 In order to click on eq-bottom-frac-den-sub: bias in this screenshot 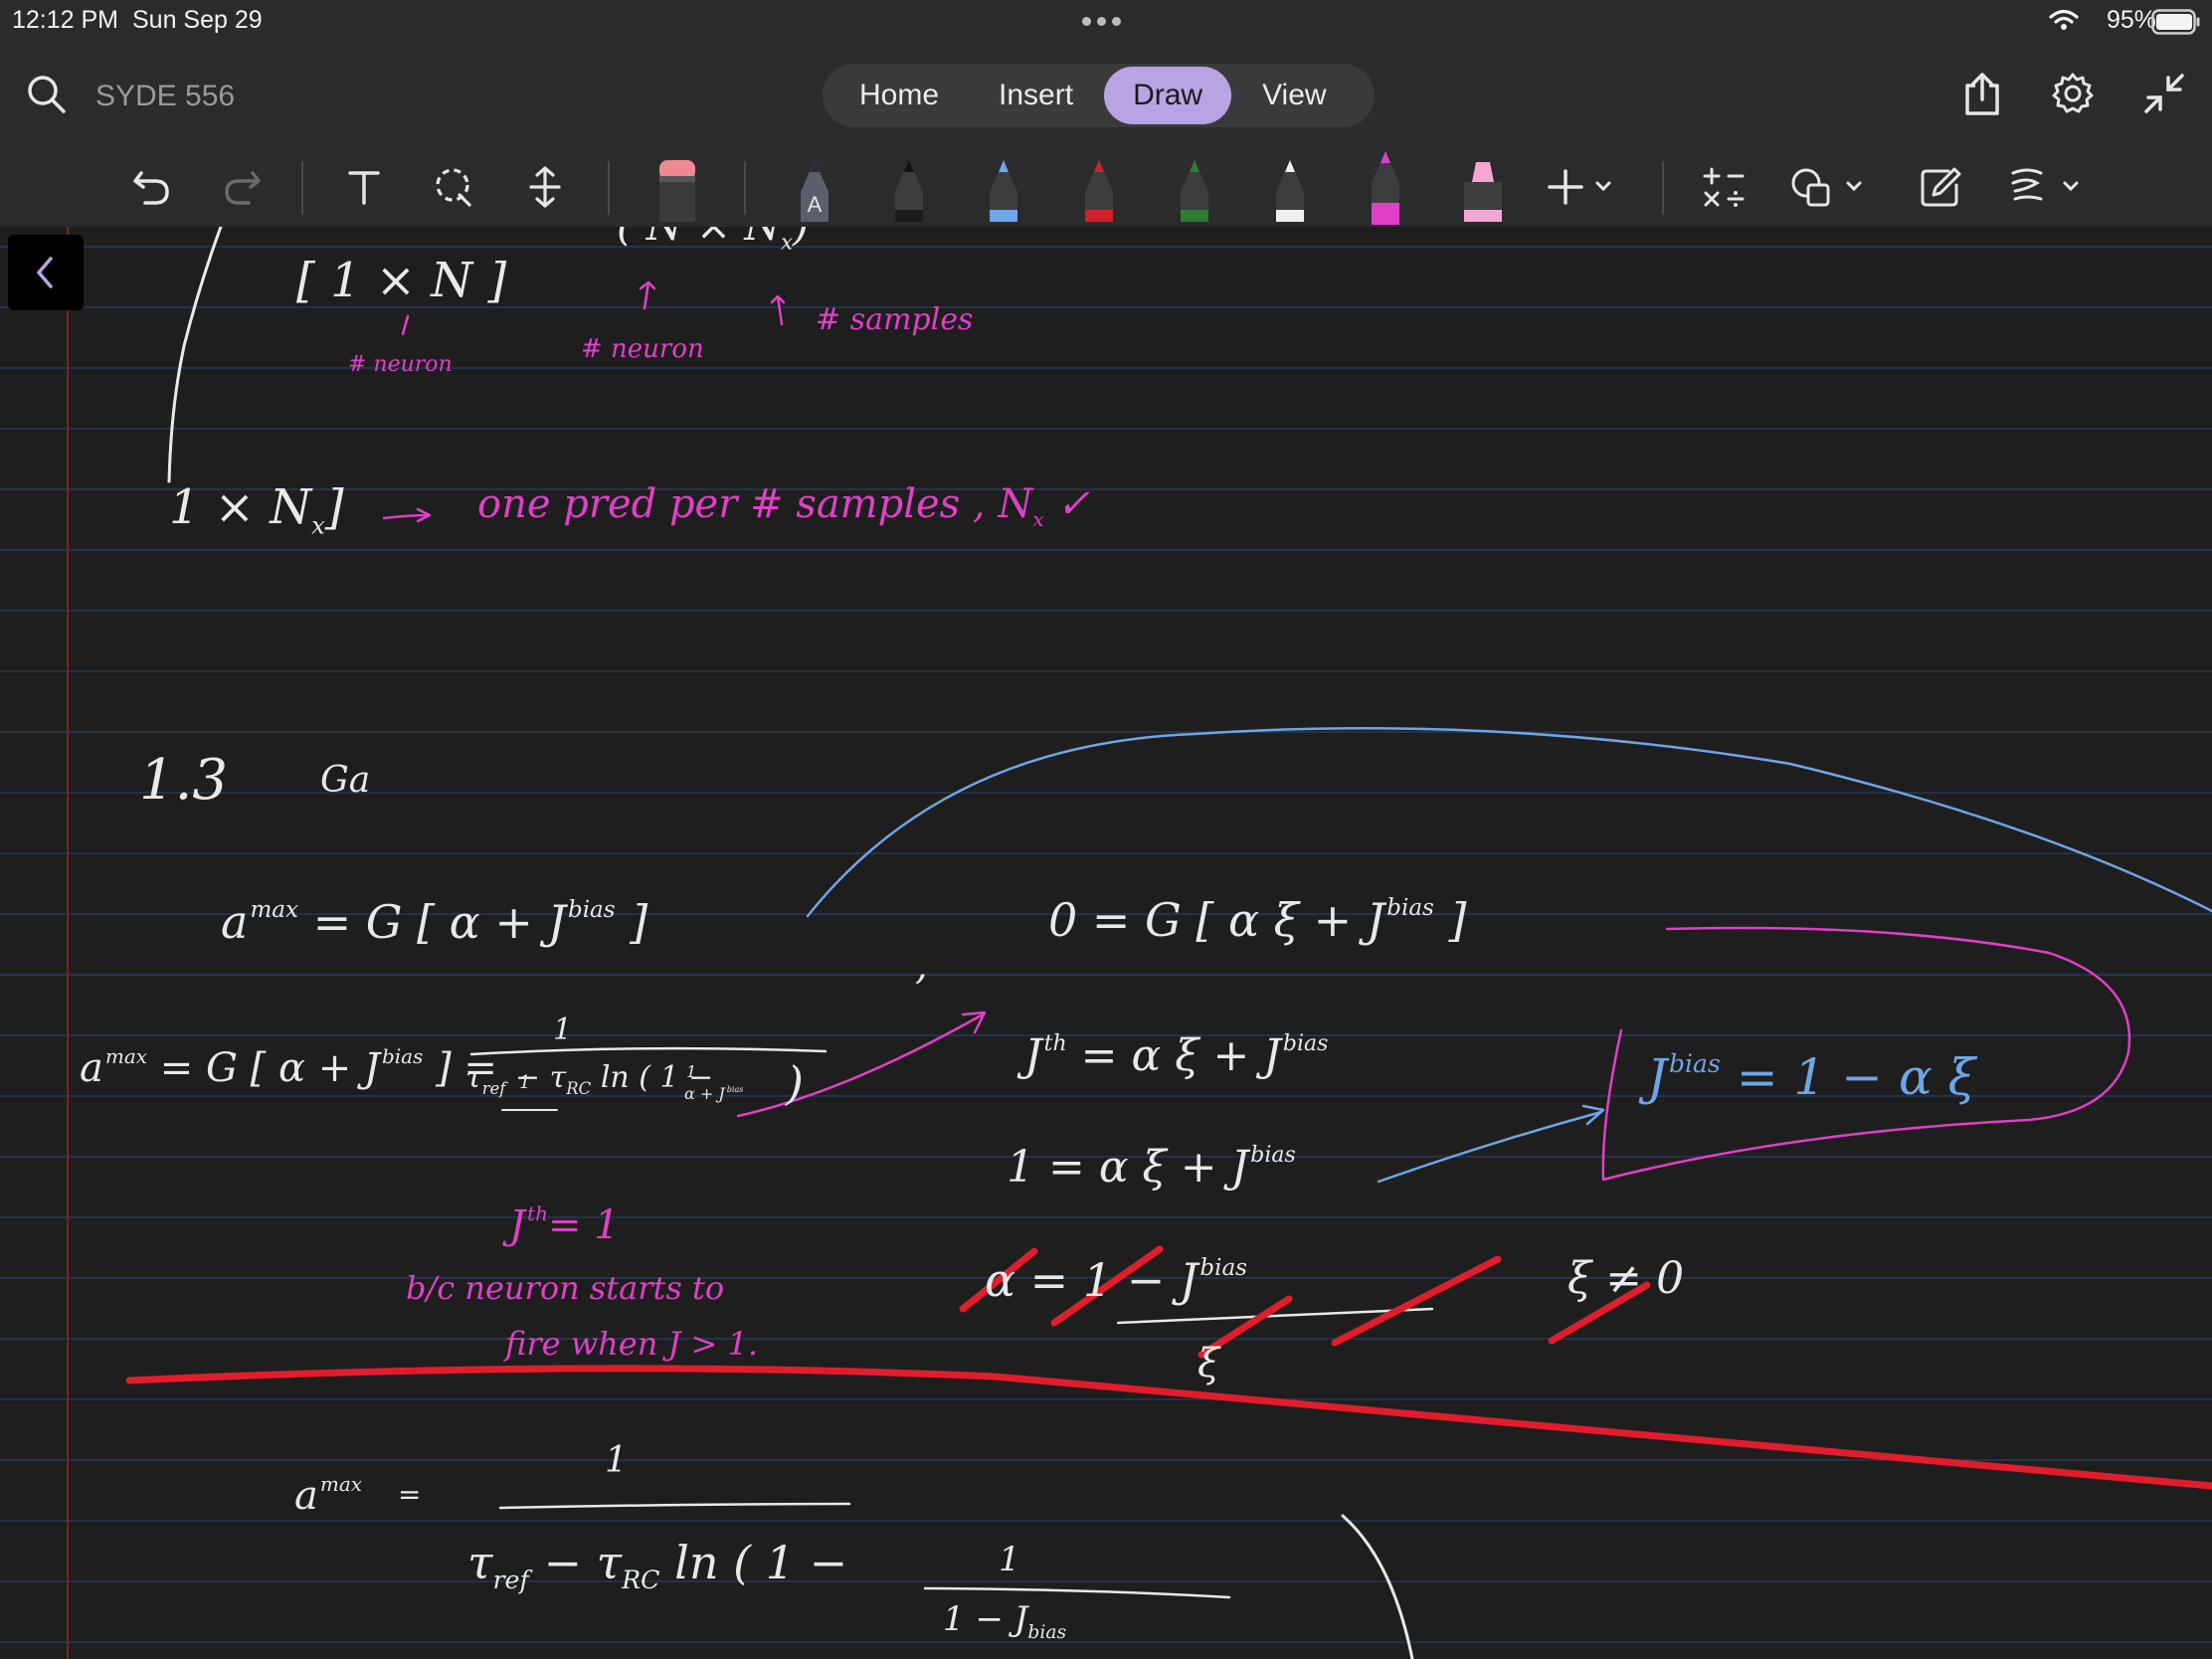, I will do `click(1047, 1632)`.